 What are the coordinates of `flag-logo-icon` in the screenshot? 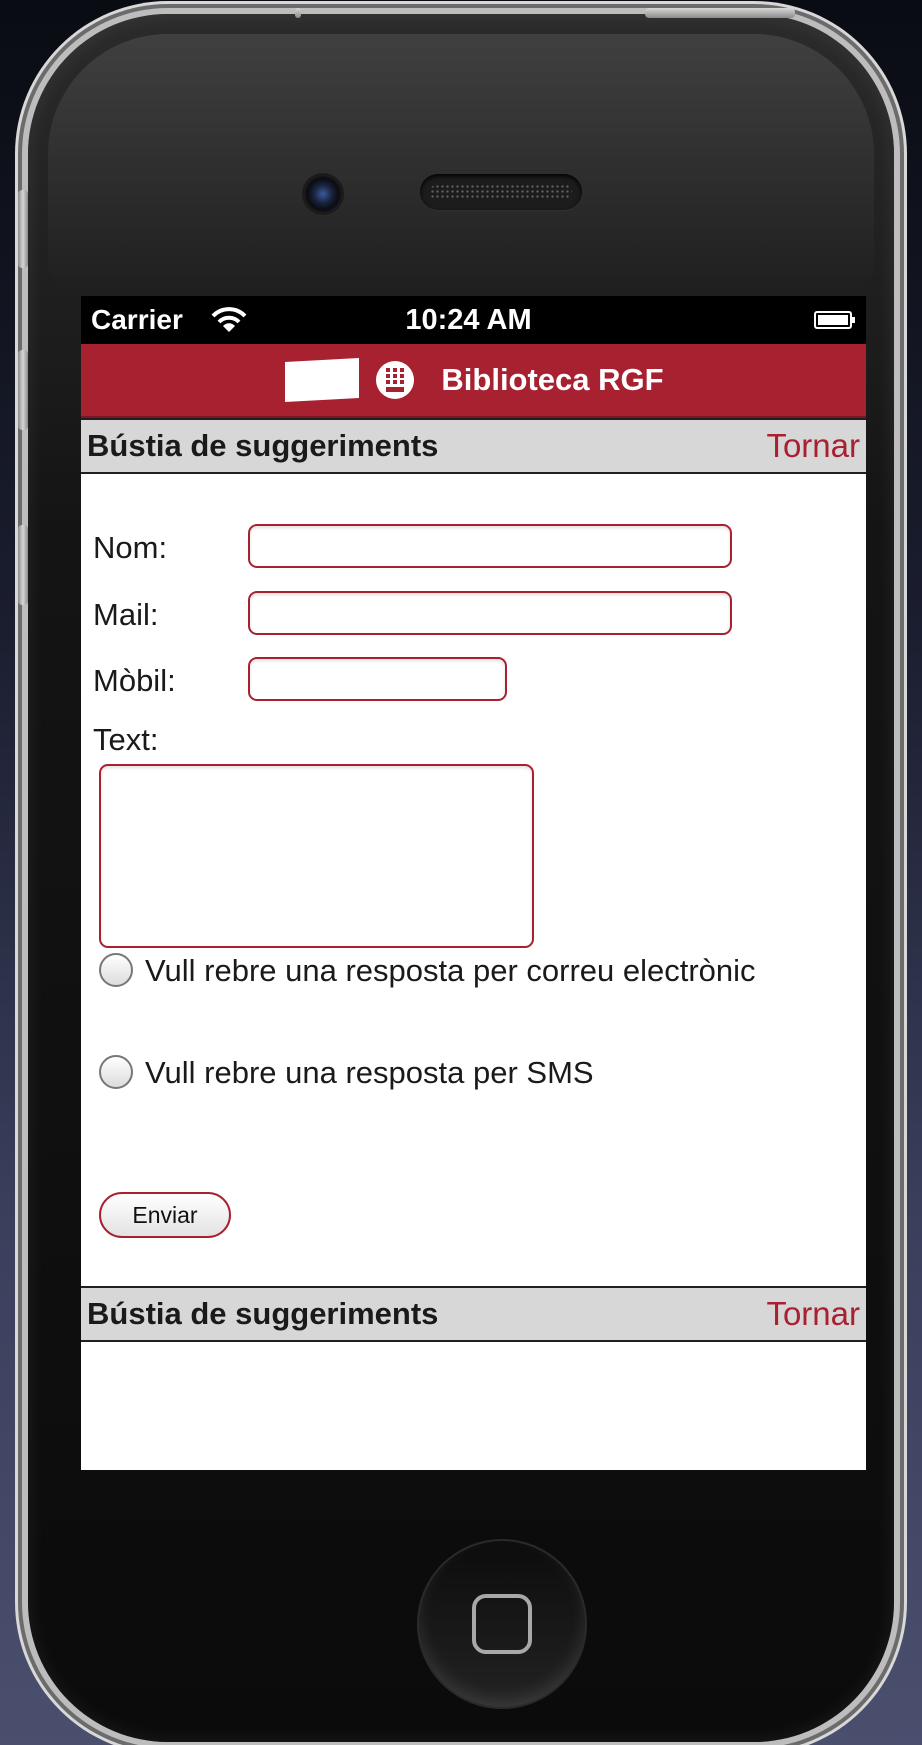 It's located at (322, 380).